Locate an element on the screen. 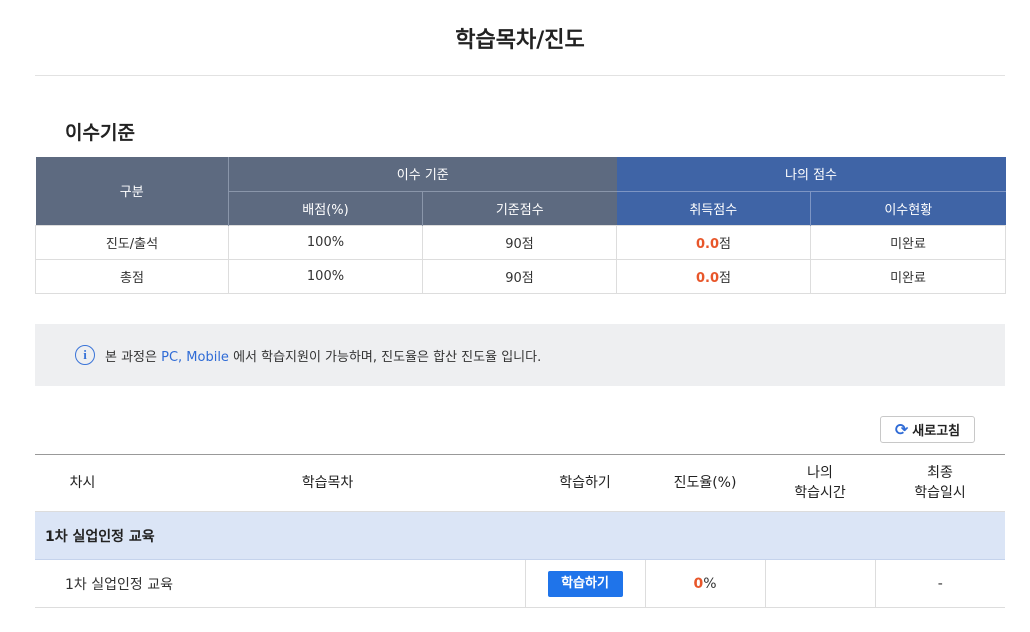  criteria-row: 진도/출석 100% 90점 0.0점 미완료 is located at coordinates (521, 242).